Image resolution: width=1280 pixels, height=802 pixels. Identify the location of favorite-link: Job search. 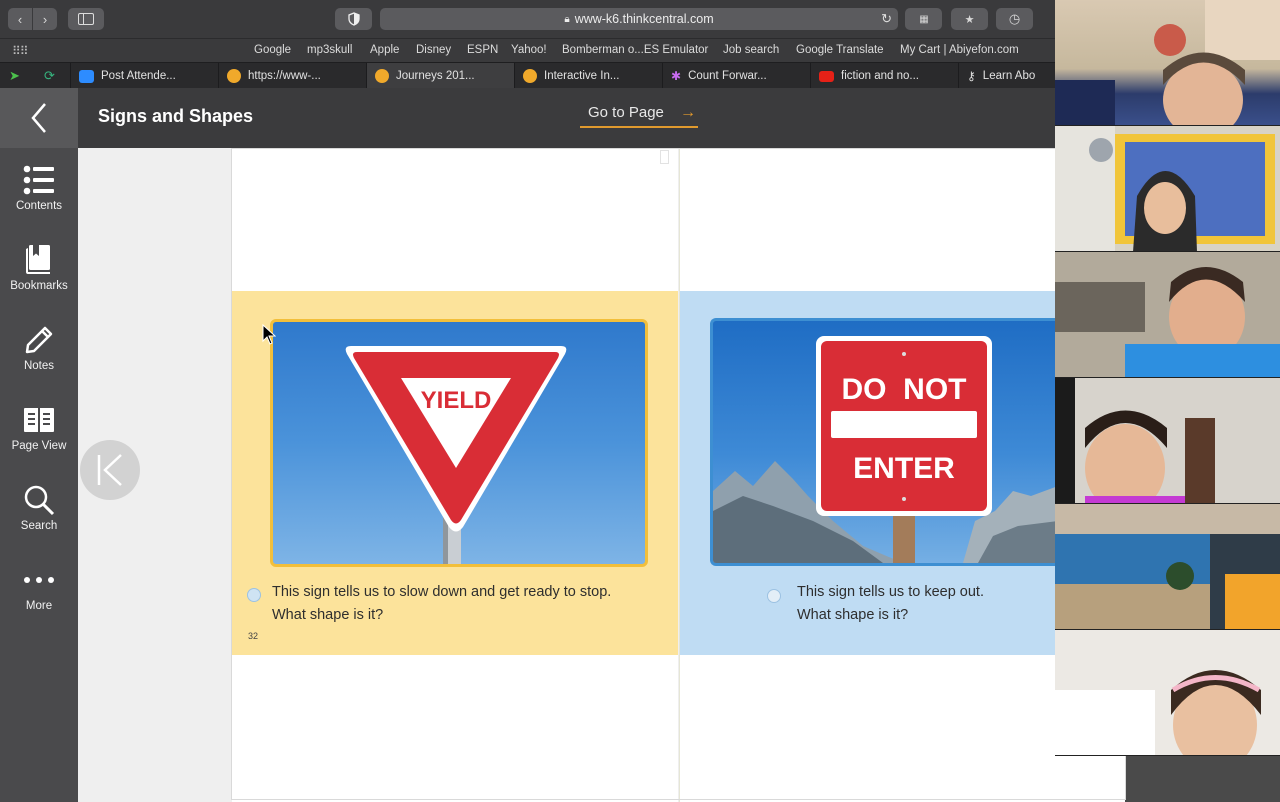
(751, 50).